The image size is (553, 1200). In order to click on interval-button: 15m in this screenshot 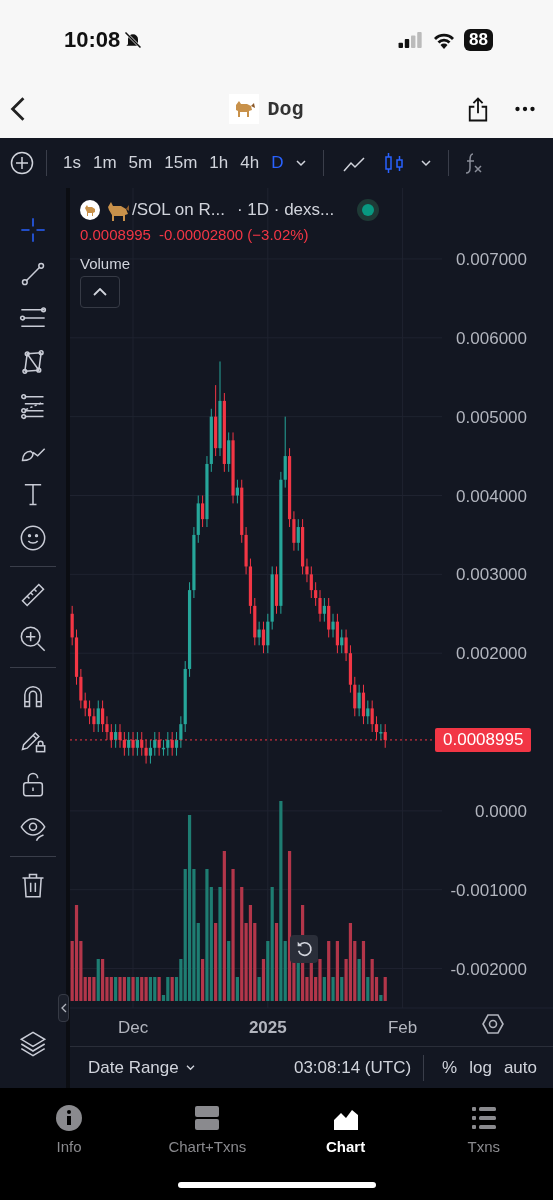, I will do `click(181, 163)`.